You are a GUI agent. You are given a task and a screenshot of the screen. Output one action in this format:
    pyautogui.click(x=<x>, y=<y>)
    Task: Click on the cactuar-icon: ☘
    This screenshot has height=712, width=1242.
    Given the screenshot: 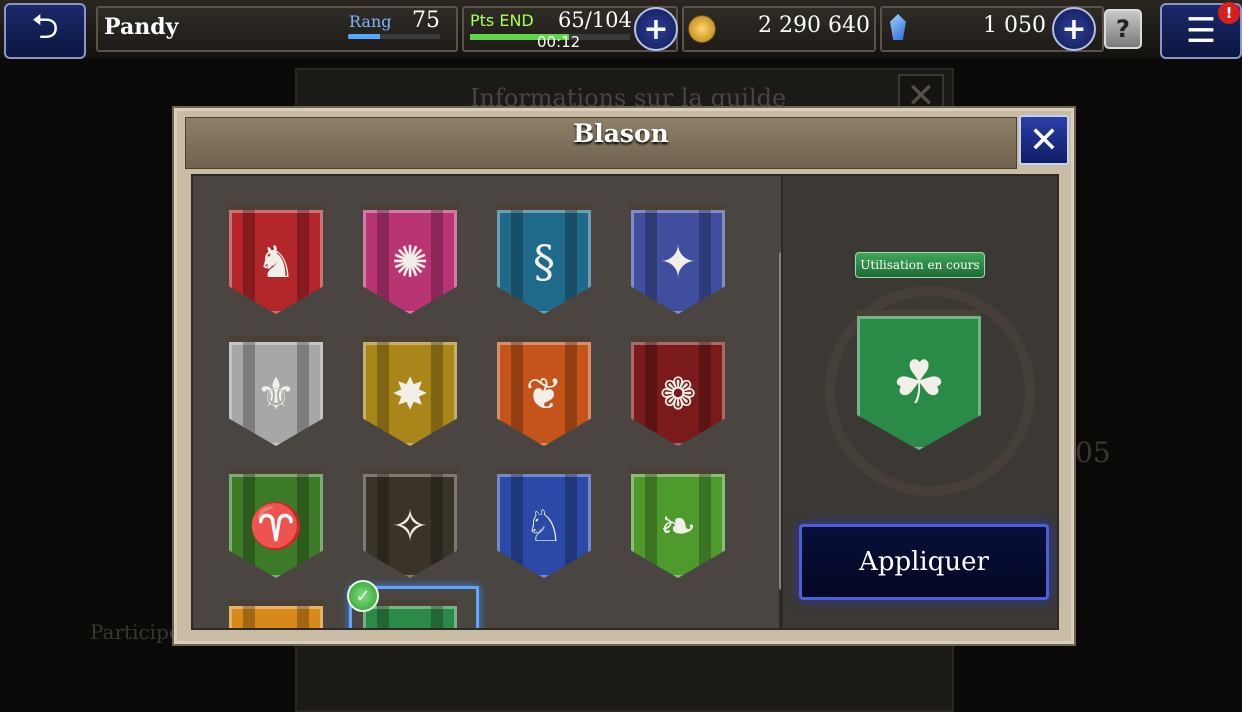 What is the action you would take?
    pyautogui.click(x=919, y=383)
    